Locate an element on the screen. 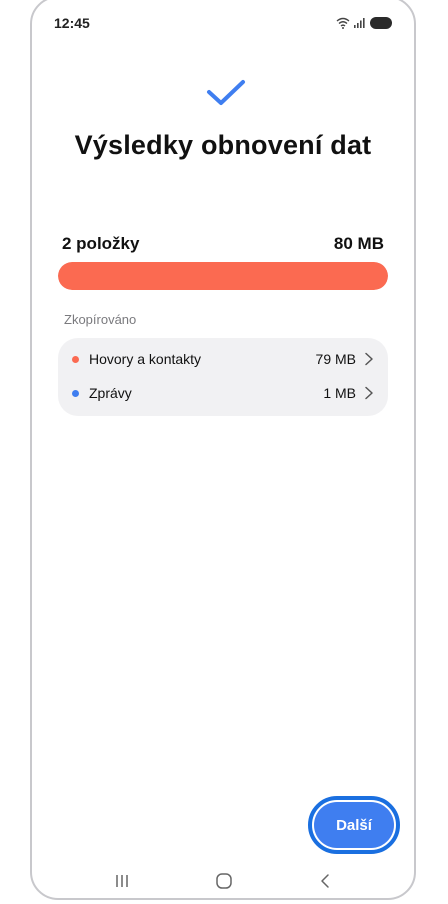  back-icon is located at coordinates (325, 881).